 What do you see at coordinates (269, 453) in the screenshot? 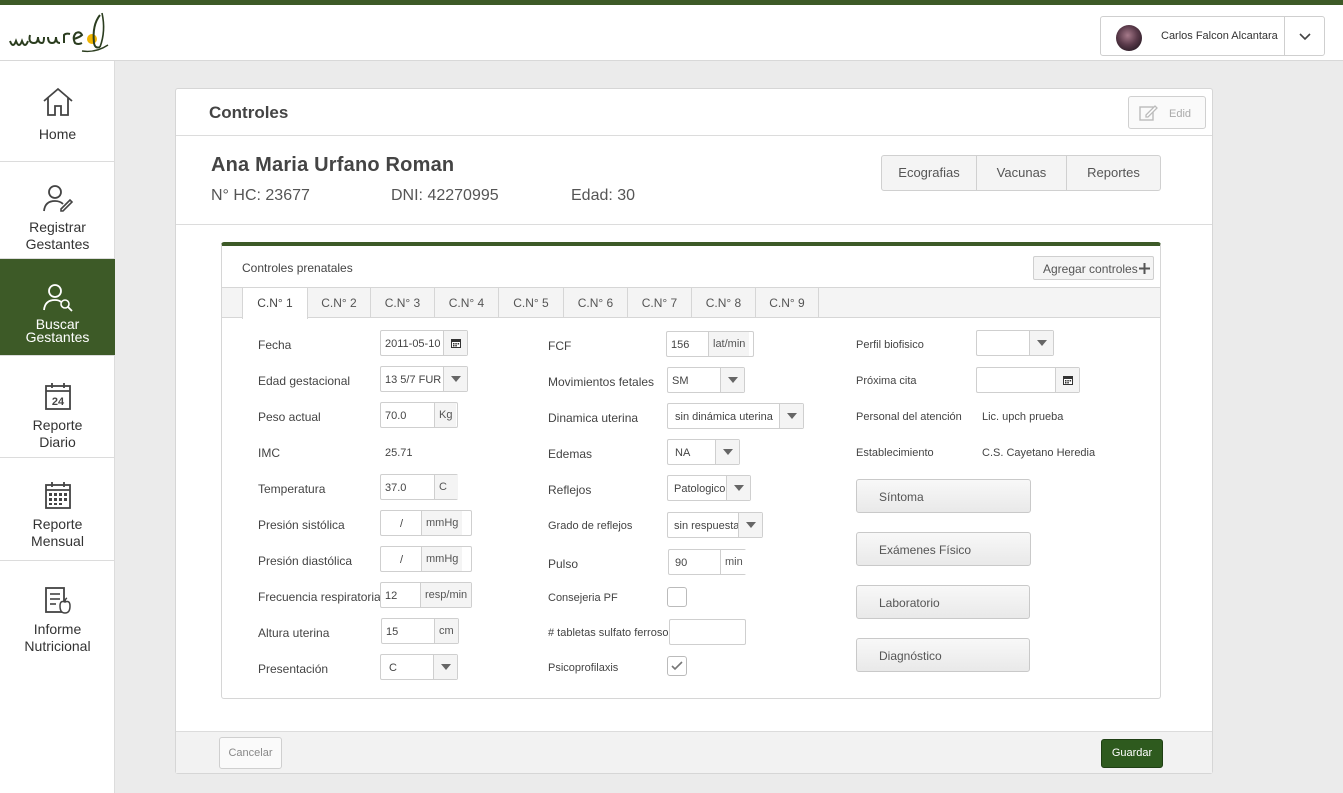
I see `imc-label: IMC` at bounding box center [269, 453].